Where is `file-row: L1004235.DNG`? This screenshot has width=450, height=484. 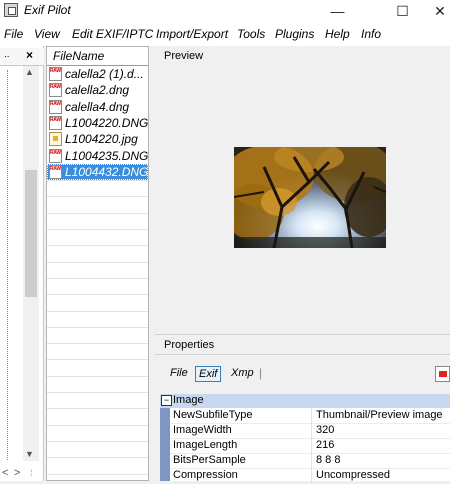 file-row: L1004235.DNG is located at coordinates (97, 156).